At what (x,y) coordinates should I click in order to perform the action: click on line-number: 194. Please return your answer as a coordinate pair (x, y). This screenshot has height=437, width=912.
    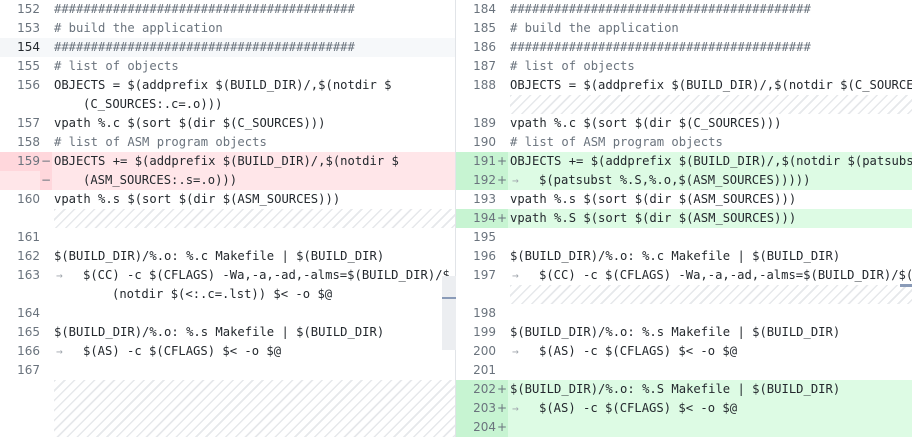
    Looking at the image, I should click on (476, 218).